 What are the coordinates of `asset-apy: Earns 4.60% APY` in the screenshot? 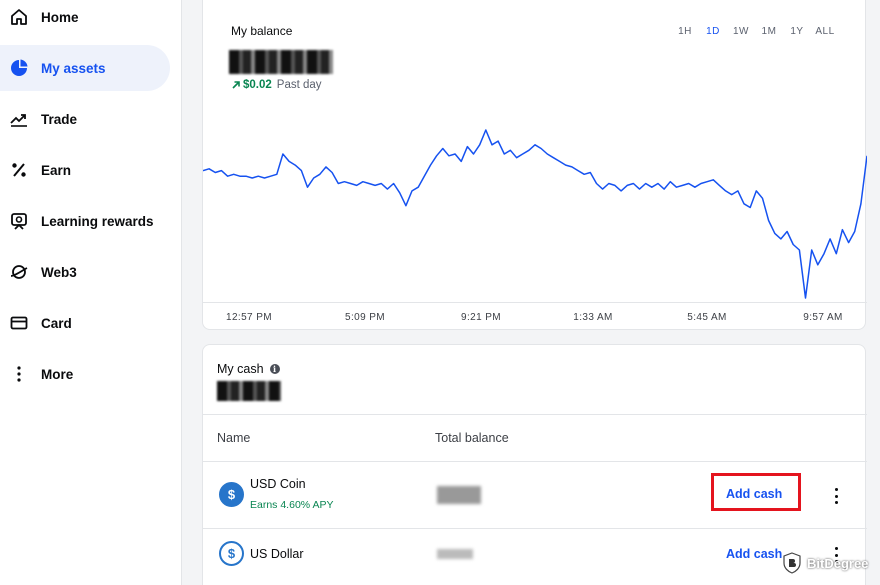 It's located at (292, 505).